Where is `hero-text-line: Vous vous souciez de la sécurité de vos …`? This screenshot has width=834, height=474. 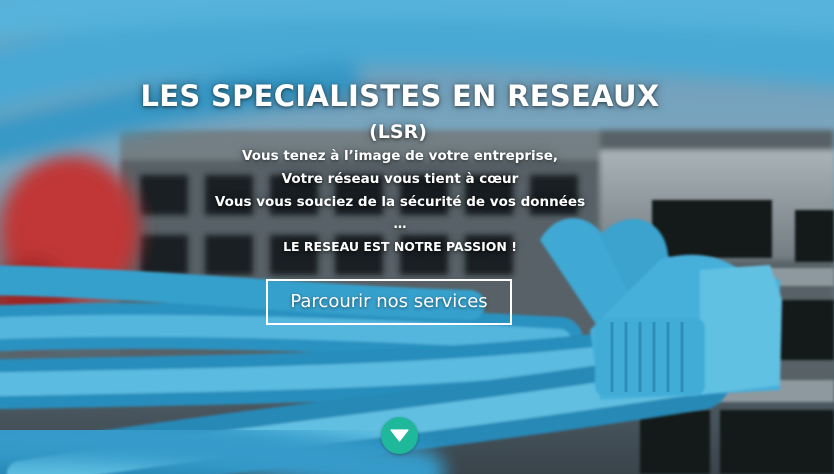 hero-text-line: Vous vous souciez de la sécurité de vos … is located at coordinates (400, 202).